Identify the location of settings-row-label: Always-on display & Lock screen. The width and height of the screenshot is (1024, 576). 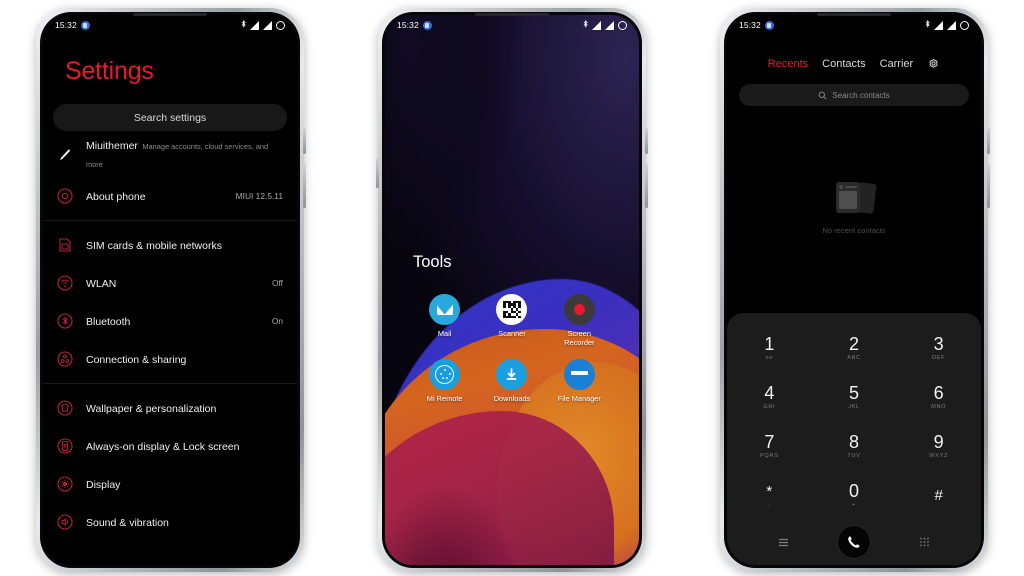
(163, 447).